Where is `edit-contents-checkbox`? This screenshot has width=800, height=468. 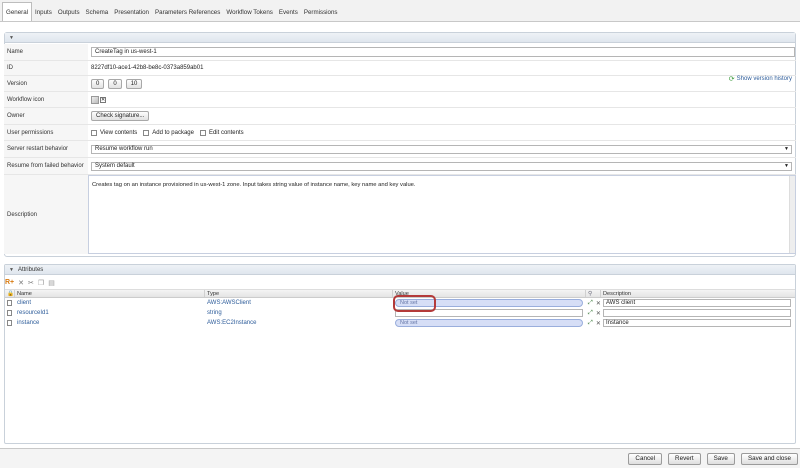 edit-contents-checkbox is located at coordinates (202, 132).